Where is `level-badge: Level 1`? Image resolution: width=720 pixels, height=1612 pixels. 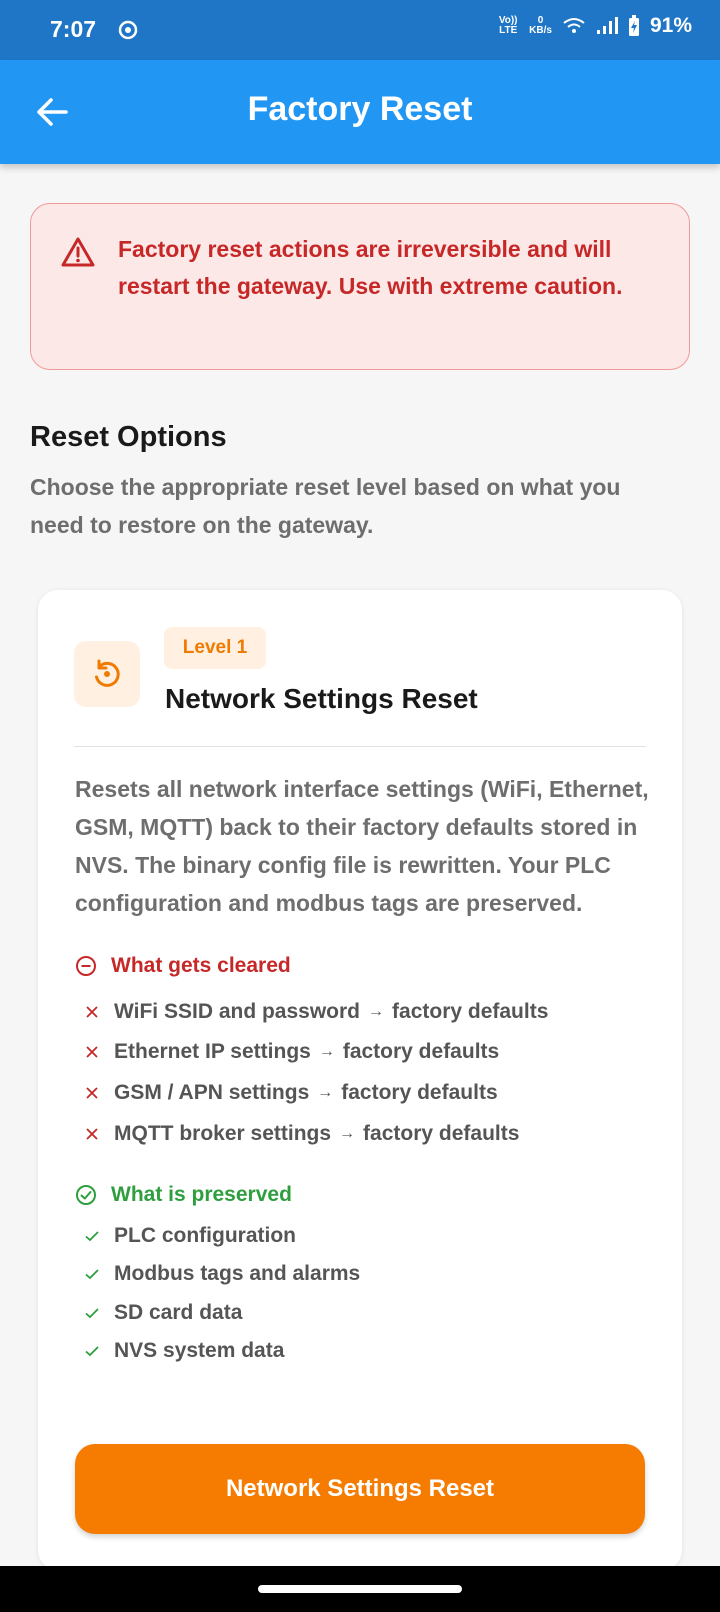
level-badge: Level 1 is located at coordinates (215, 648).